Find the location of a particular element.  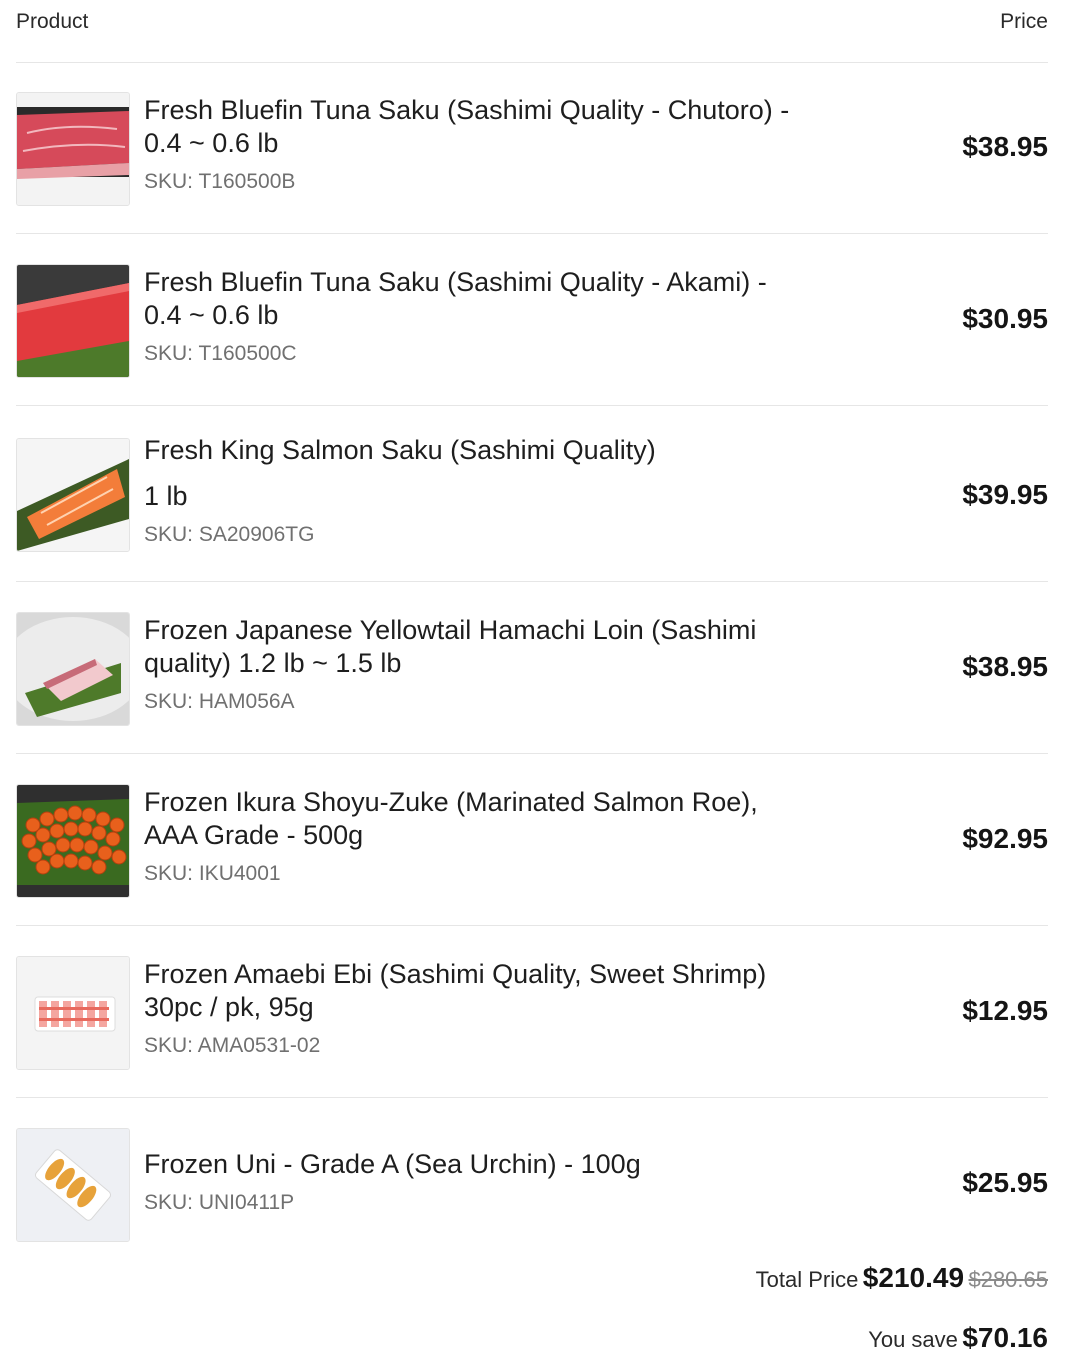

product-image-uni is located at coordinates (73, 1185).